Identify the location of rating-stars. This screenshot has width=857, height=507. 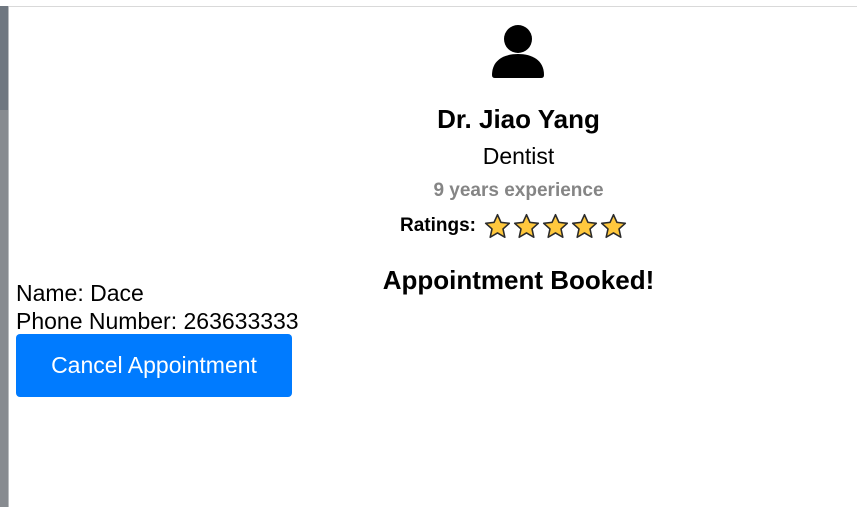
(555, 226).